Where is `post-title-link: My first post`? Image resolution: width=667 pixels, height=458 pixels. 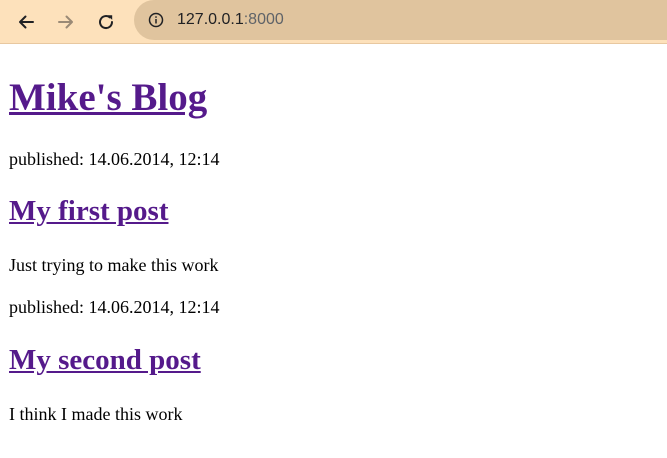 post-title-link: My first post is located at coordinates (88, 211).